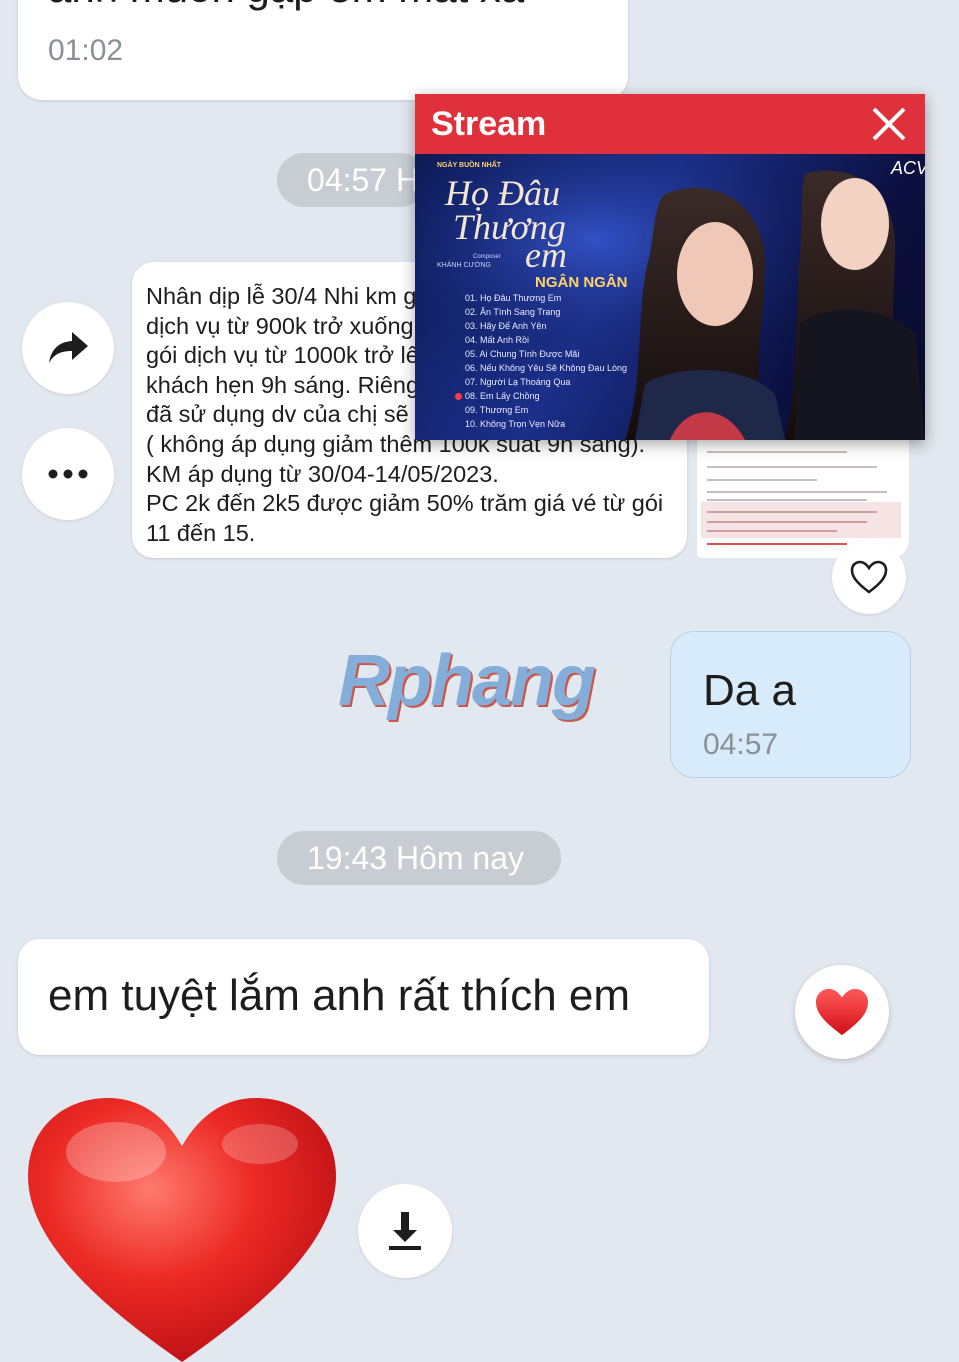  What do you see at coordinates (323, 50) in the screenshot?
I see `message-bubble-first: anh muốn gặp em mát xa 01:02` at bounding box center [323, 50].